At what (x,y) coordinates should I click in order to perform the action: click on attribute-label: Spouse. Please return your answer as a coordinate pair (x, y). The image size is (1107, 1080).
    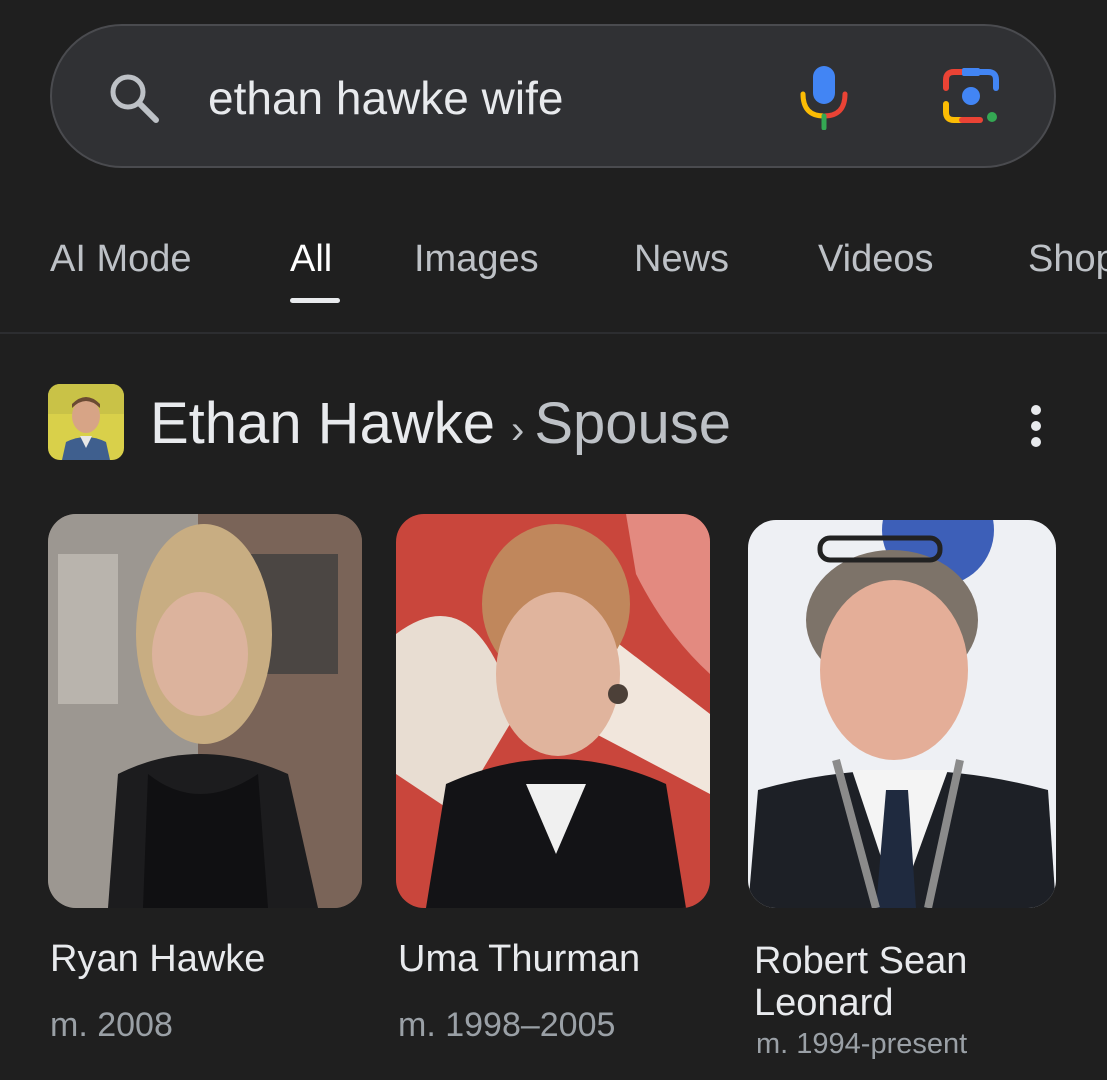
    Looking at the image, I should click on (633, 423).